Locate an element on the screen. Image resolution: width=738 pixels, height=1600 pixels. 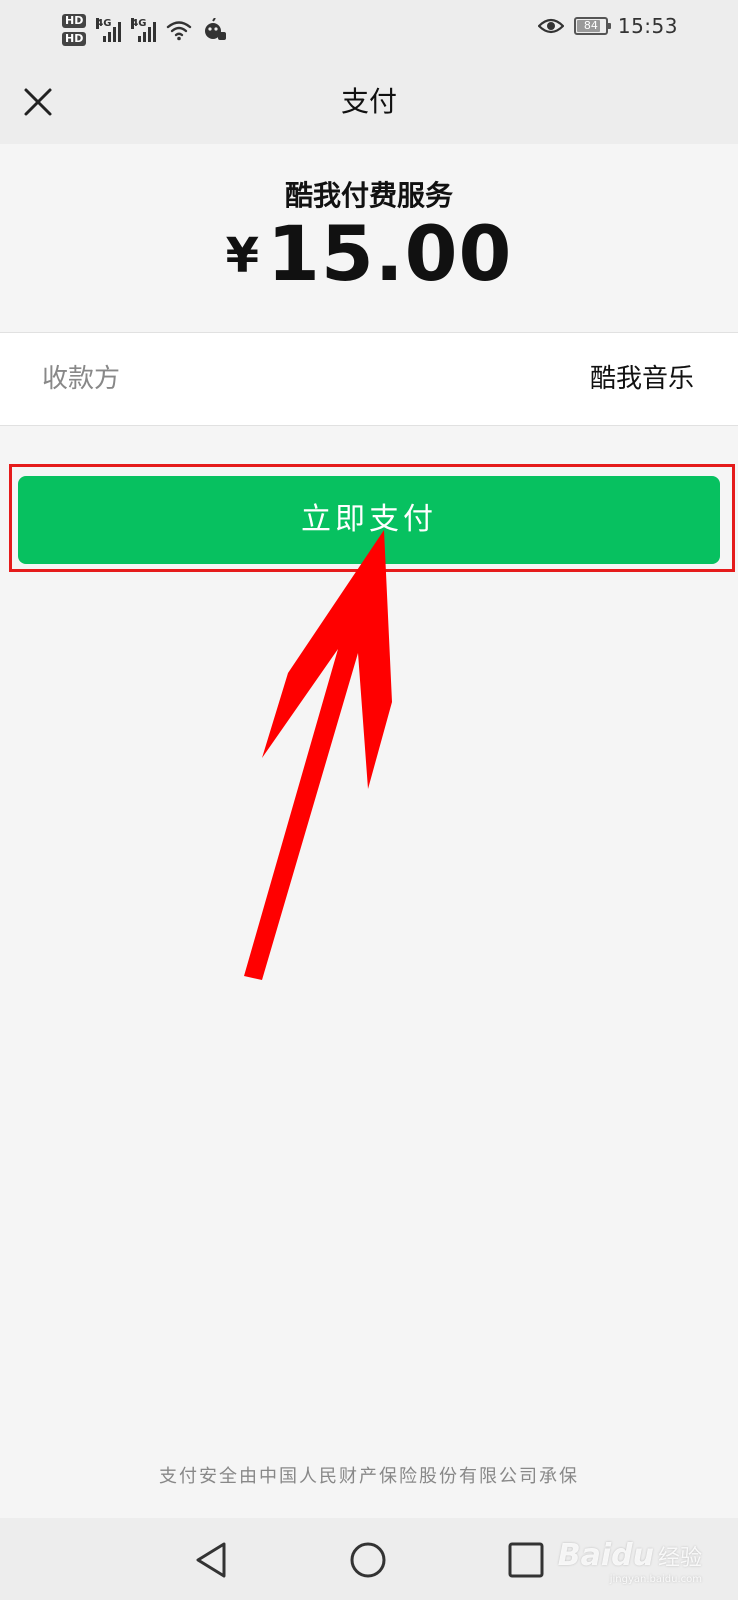
battery-level: 84 is located at coordinates (590, 25).